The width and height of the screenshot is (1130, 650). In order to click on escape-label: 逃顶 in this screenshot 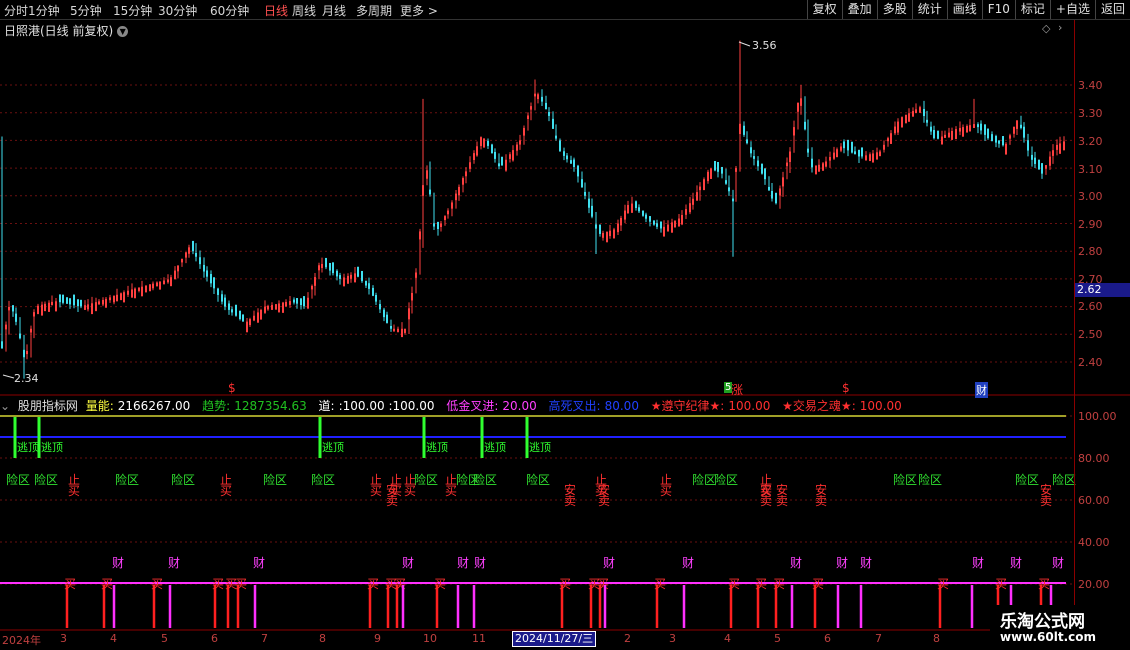, I will do `click(540, 447)`.